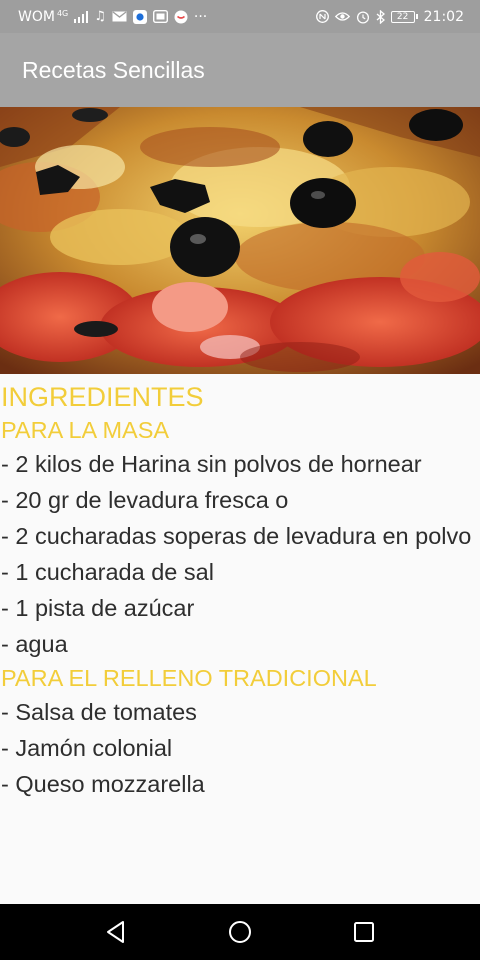 The width and height of the screenshot is (480, 960). I want to click on status-left: WOM 4G ♫ ···, so click(112, 17).